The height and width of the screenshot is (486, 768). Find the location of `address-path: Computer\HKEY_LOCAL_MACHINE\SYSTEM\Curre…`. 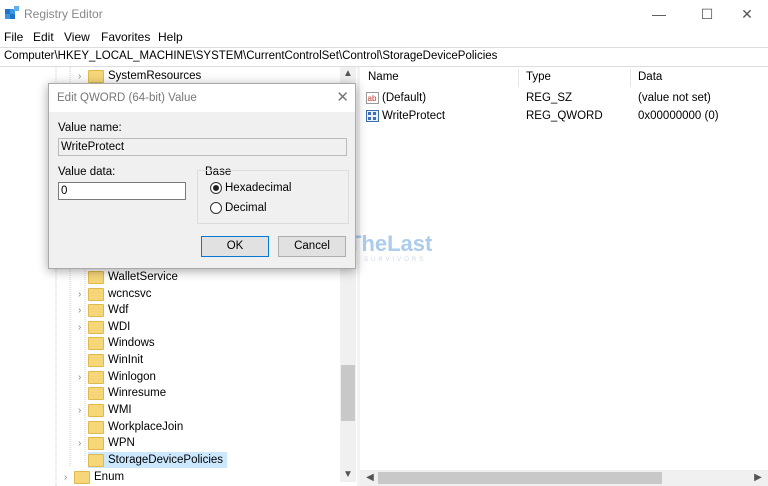

address-path: Computer\HKEY_LOCAL_MACHINE\SYSTEM\Curre… is located at coordinates (250, 56).